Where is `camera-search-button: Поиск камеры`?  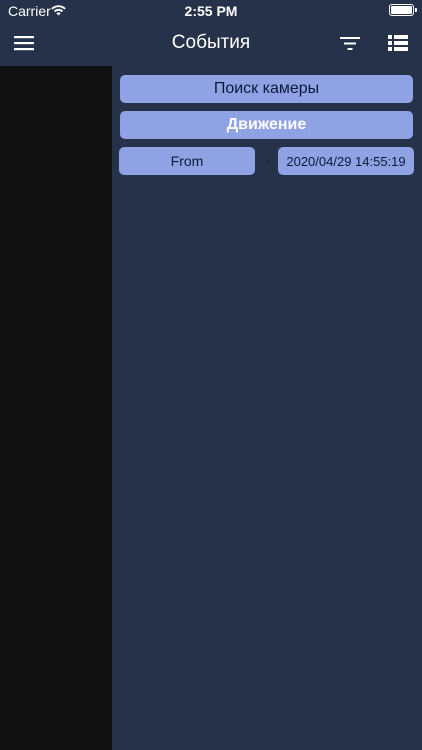 camera-search-button: Поиск камеры is located at coordinates (266, 89).